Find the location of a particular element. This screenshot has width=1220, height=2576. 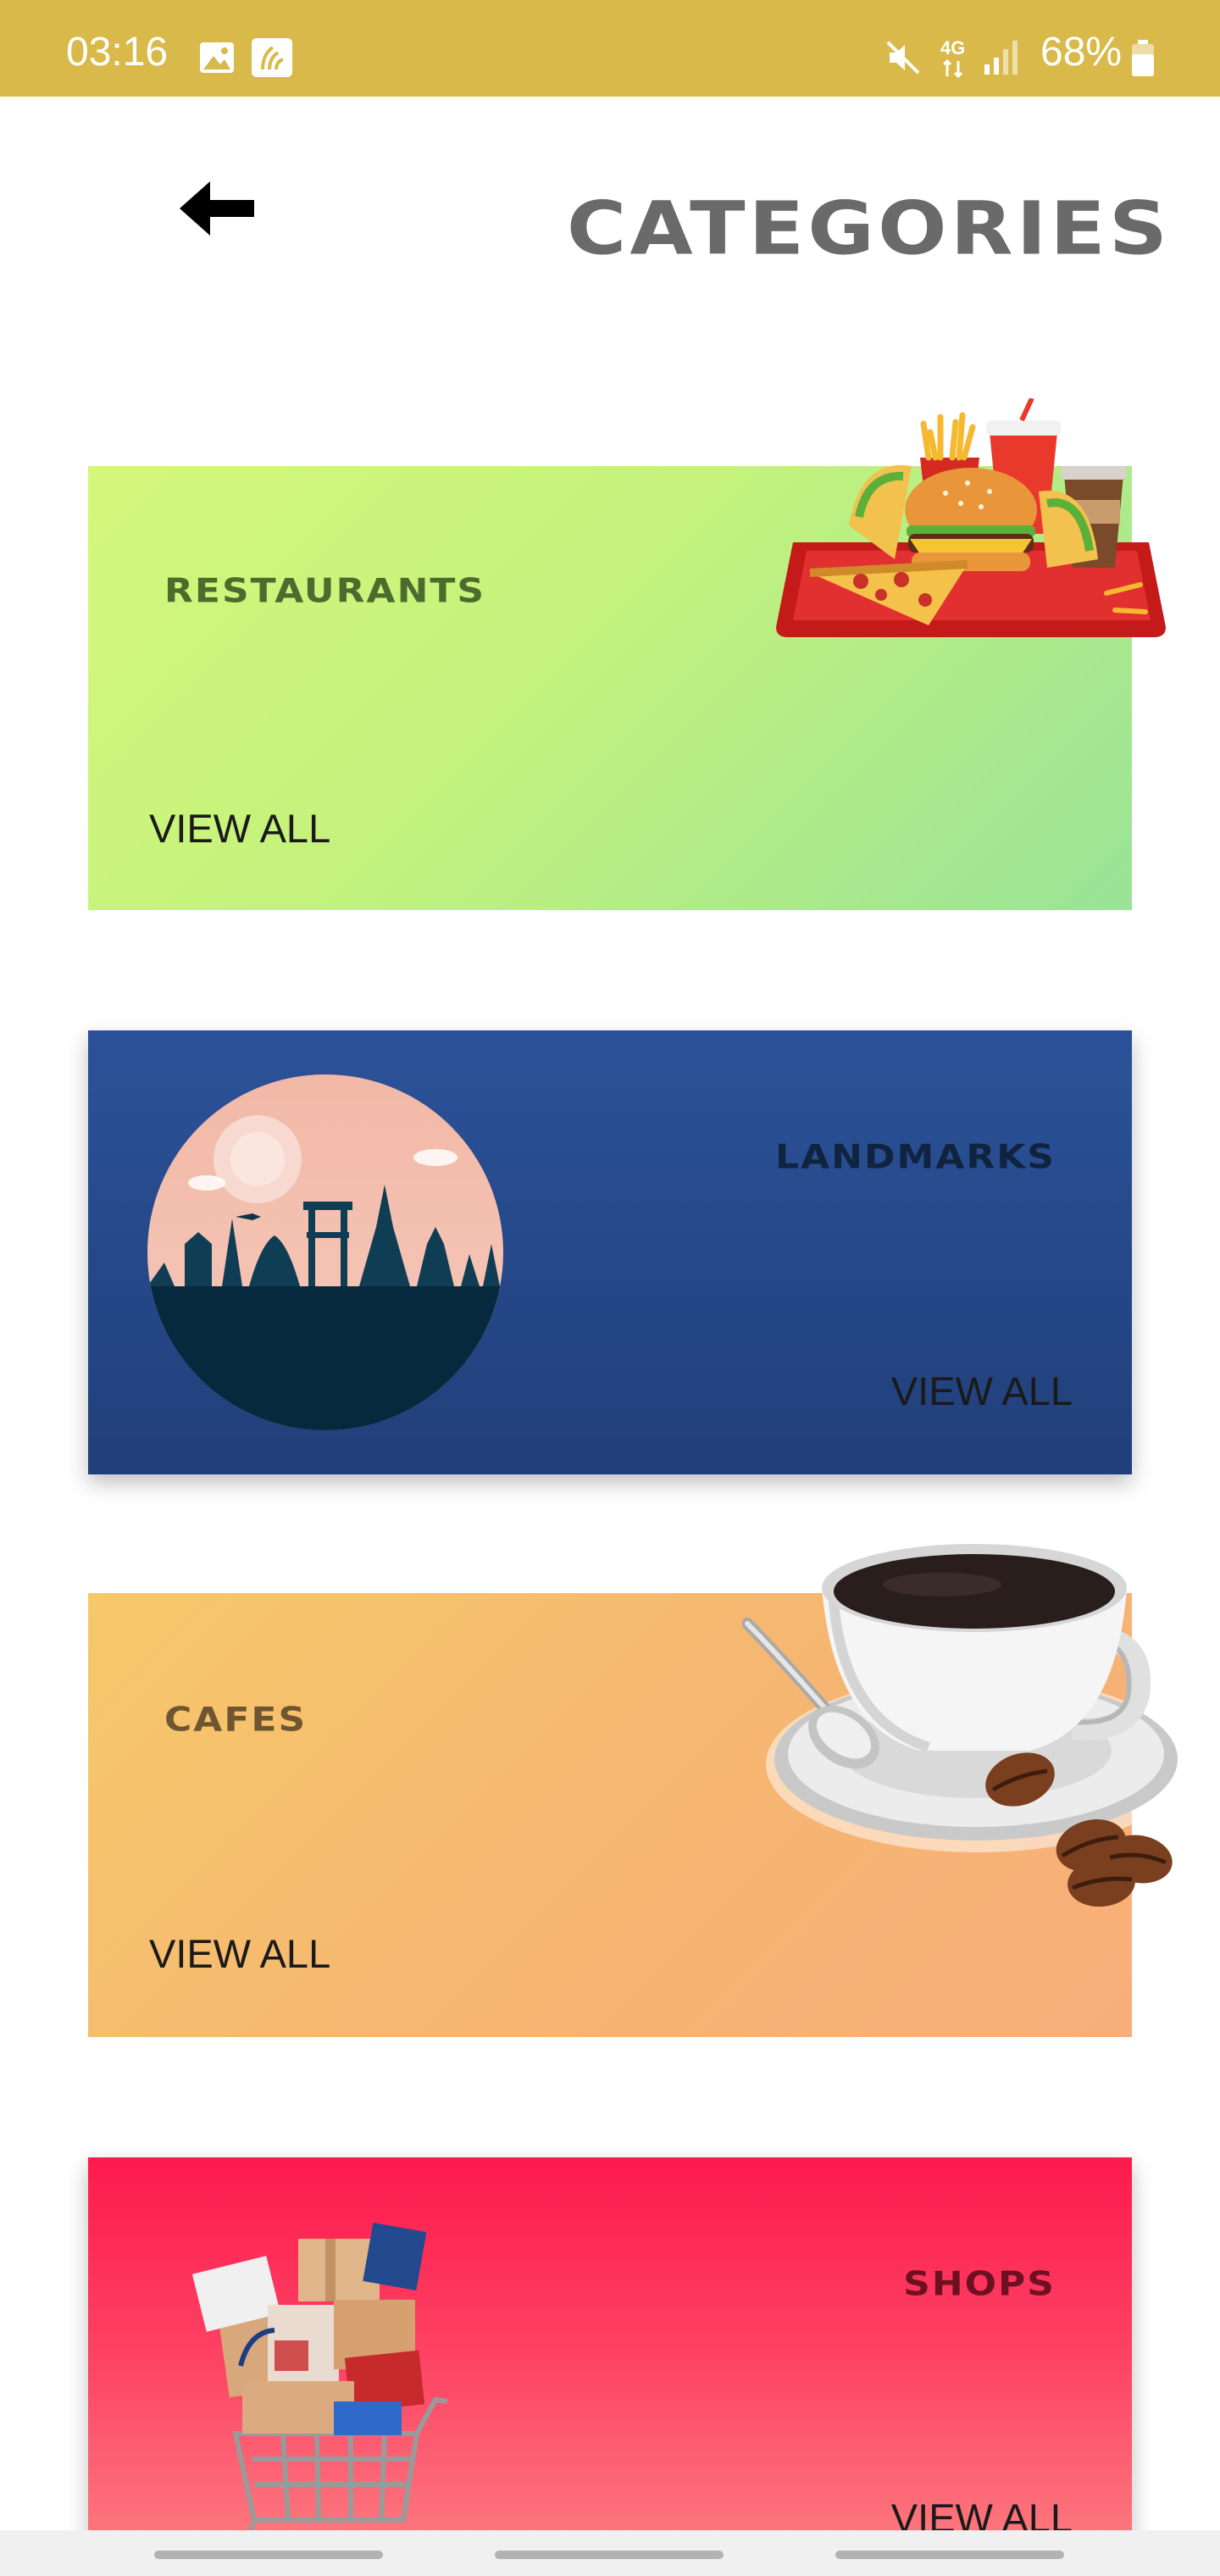

status-bar: 03:16 4G 68% is located at coordinates (610, 48).